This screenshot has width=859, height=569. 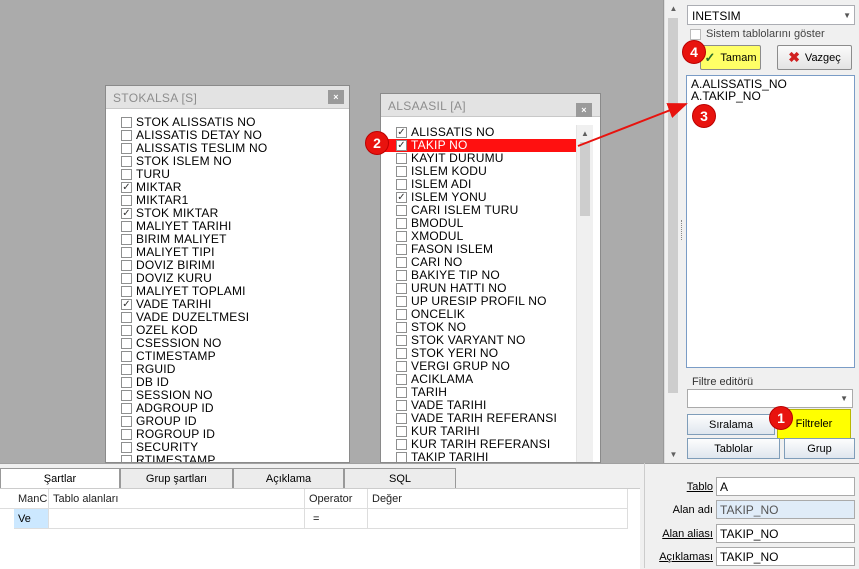 I want to click on tab-sartlar: Şartlar, so click(x=60, y=478).